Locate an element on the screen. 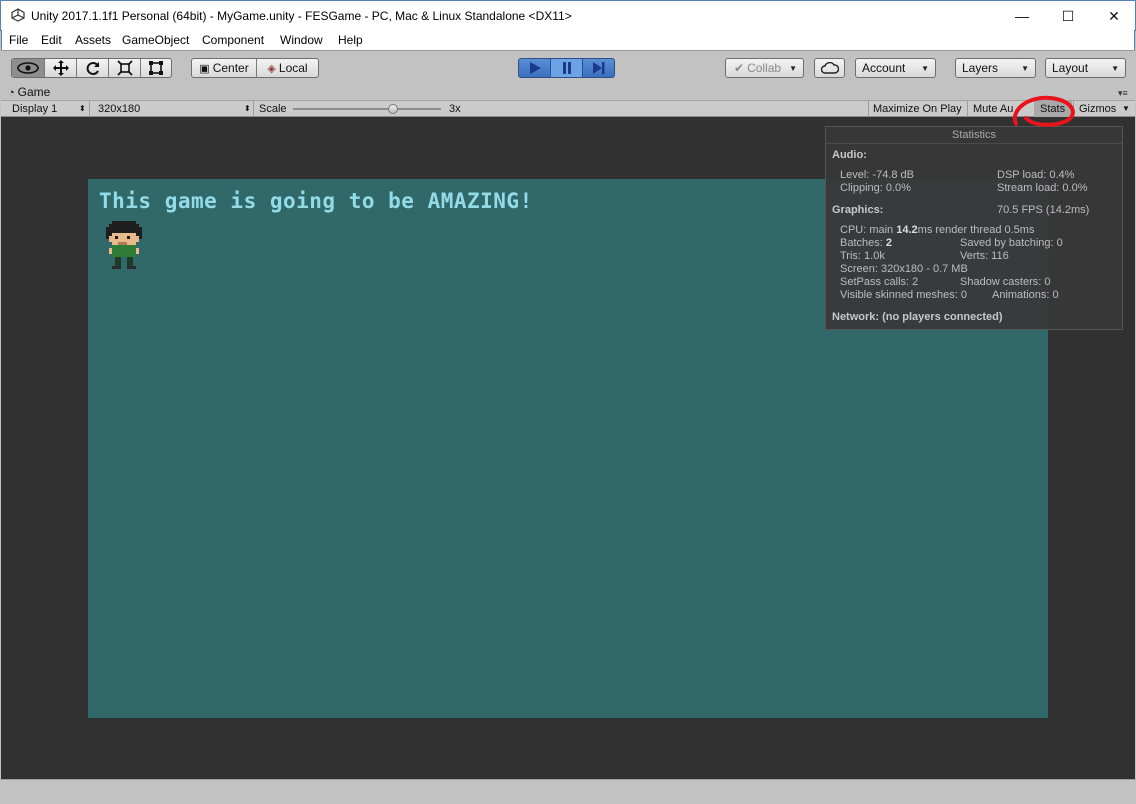 The width and height of the screenshot is (1136, 804). view-tool-button is located at coordinates (28, 68).